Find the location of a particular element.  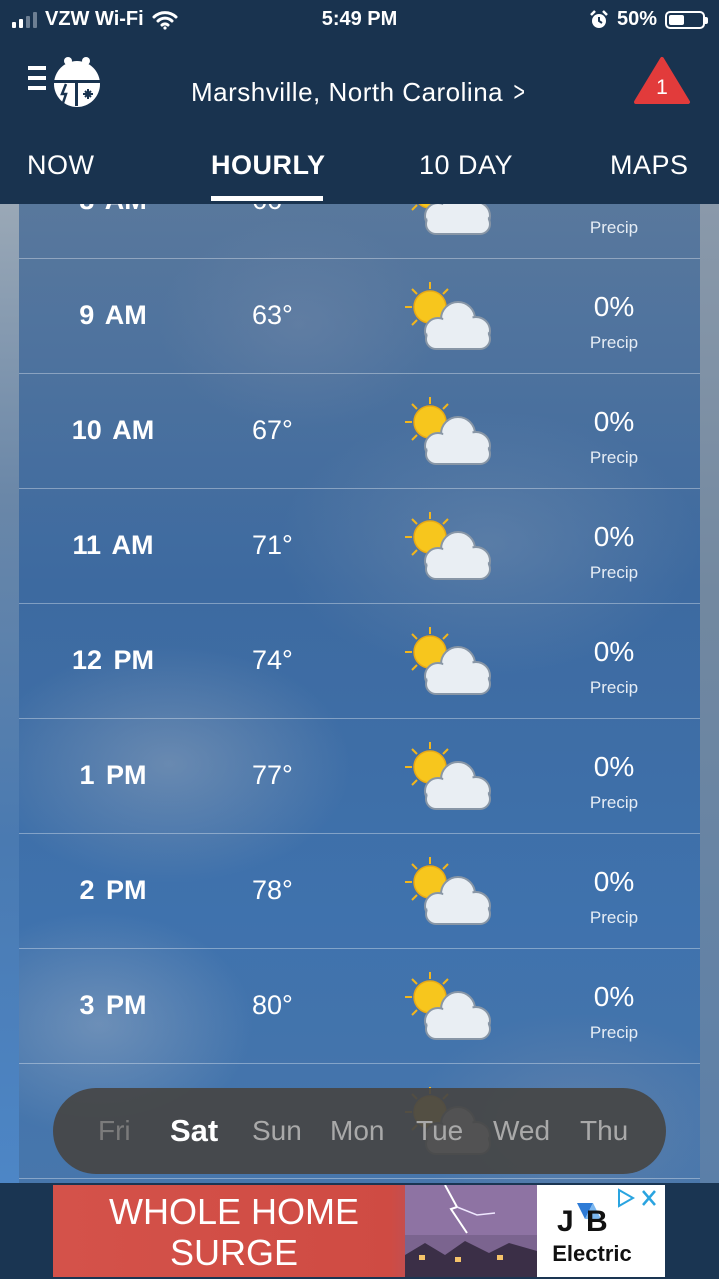

location-name: Marshville, North Carolina is located at coordinates (347, 92).